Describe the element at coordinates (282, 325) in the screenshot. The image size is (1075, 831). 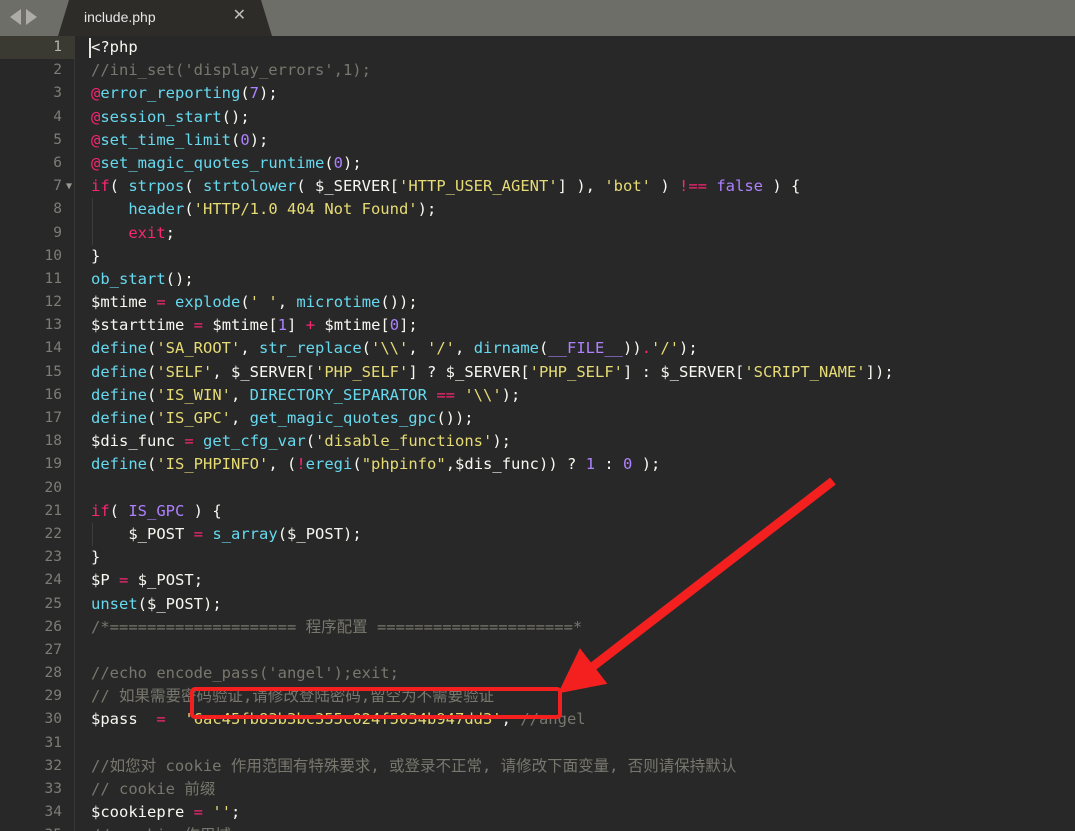
I see `token: 1` at that location.